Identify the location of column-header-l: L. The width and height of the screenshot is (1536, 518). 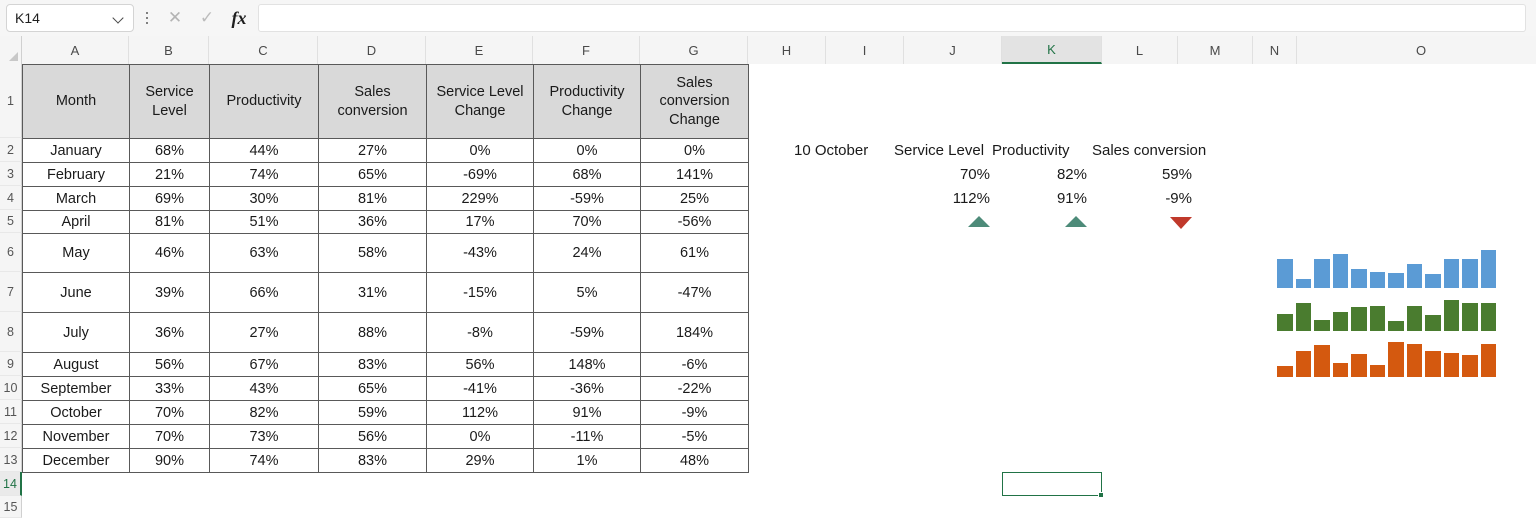
(1140, 50).